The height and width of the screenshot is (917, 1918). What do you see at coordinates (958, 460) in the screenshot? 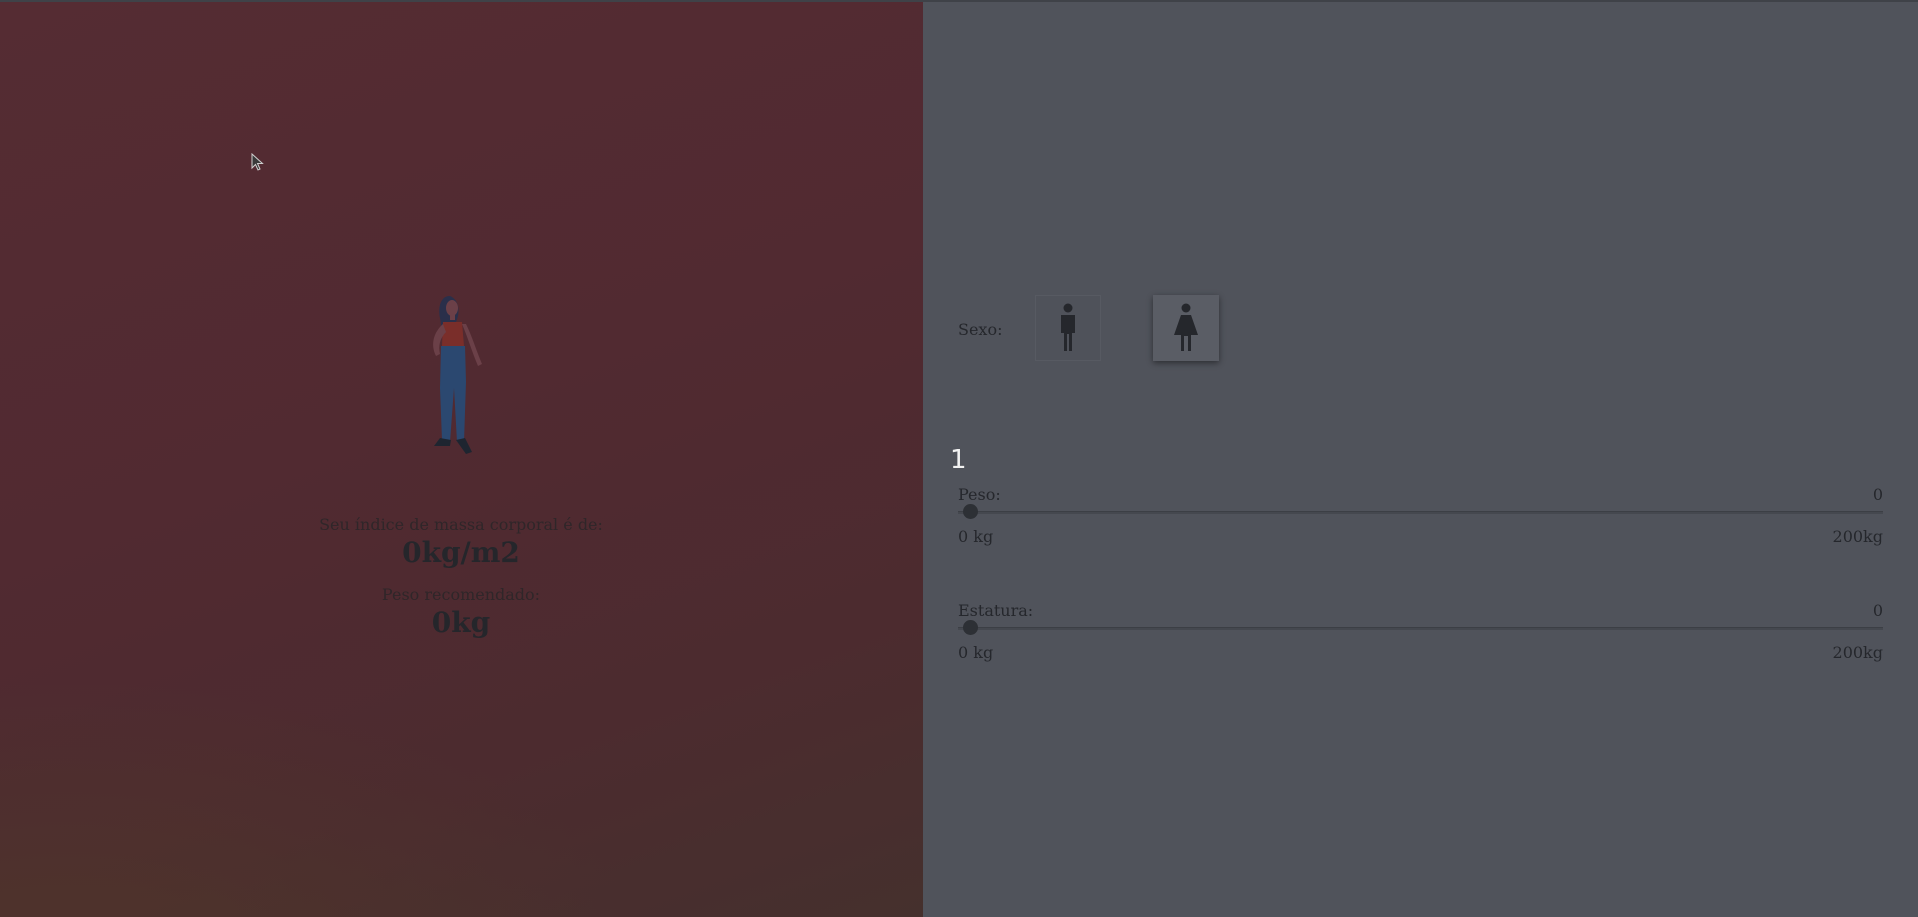
I see `step-number: 1` at bounding box center [958, 460].